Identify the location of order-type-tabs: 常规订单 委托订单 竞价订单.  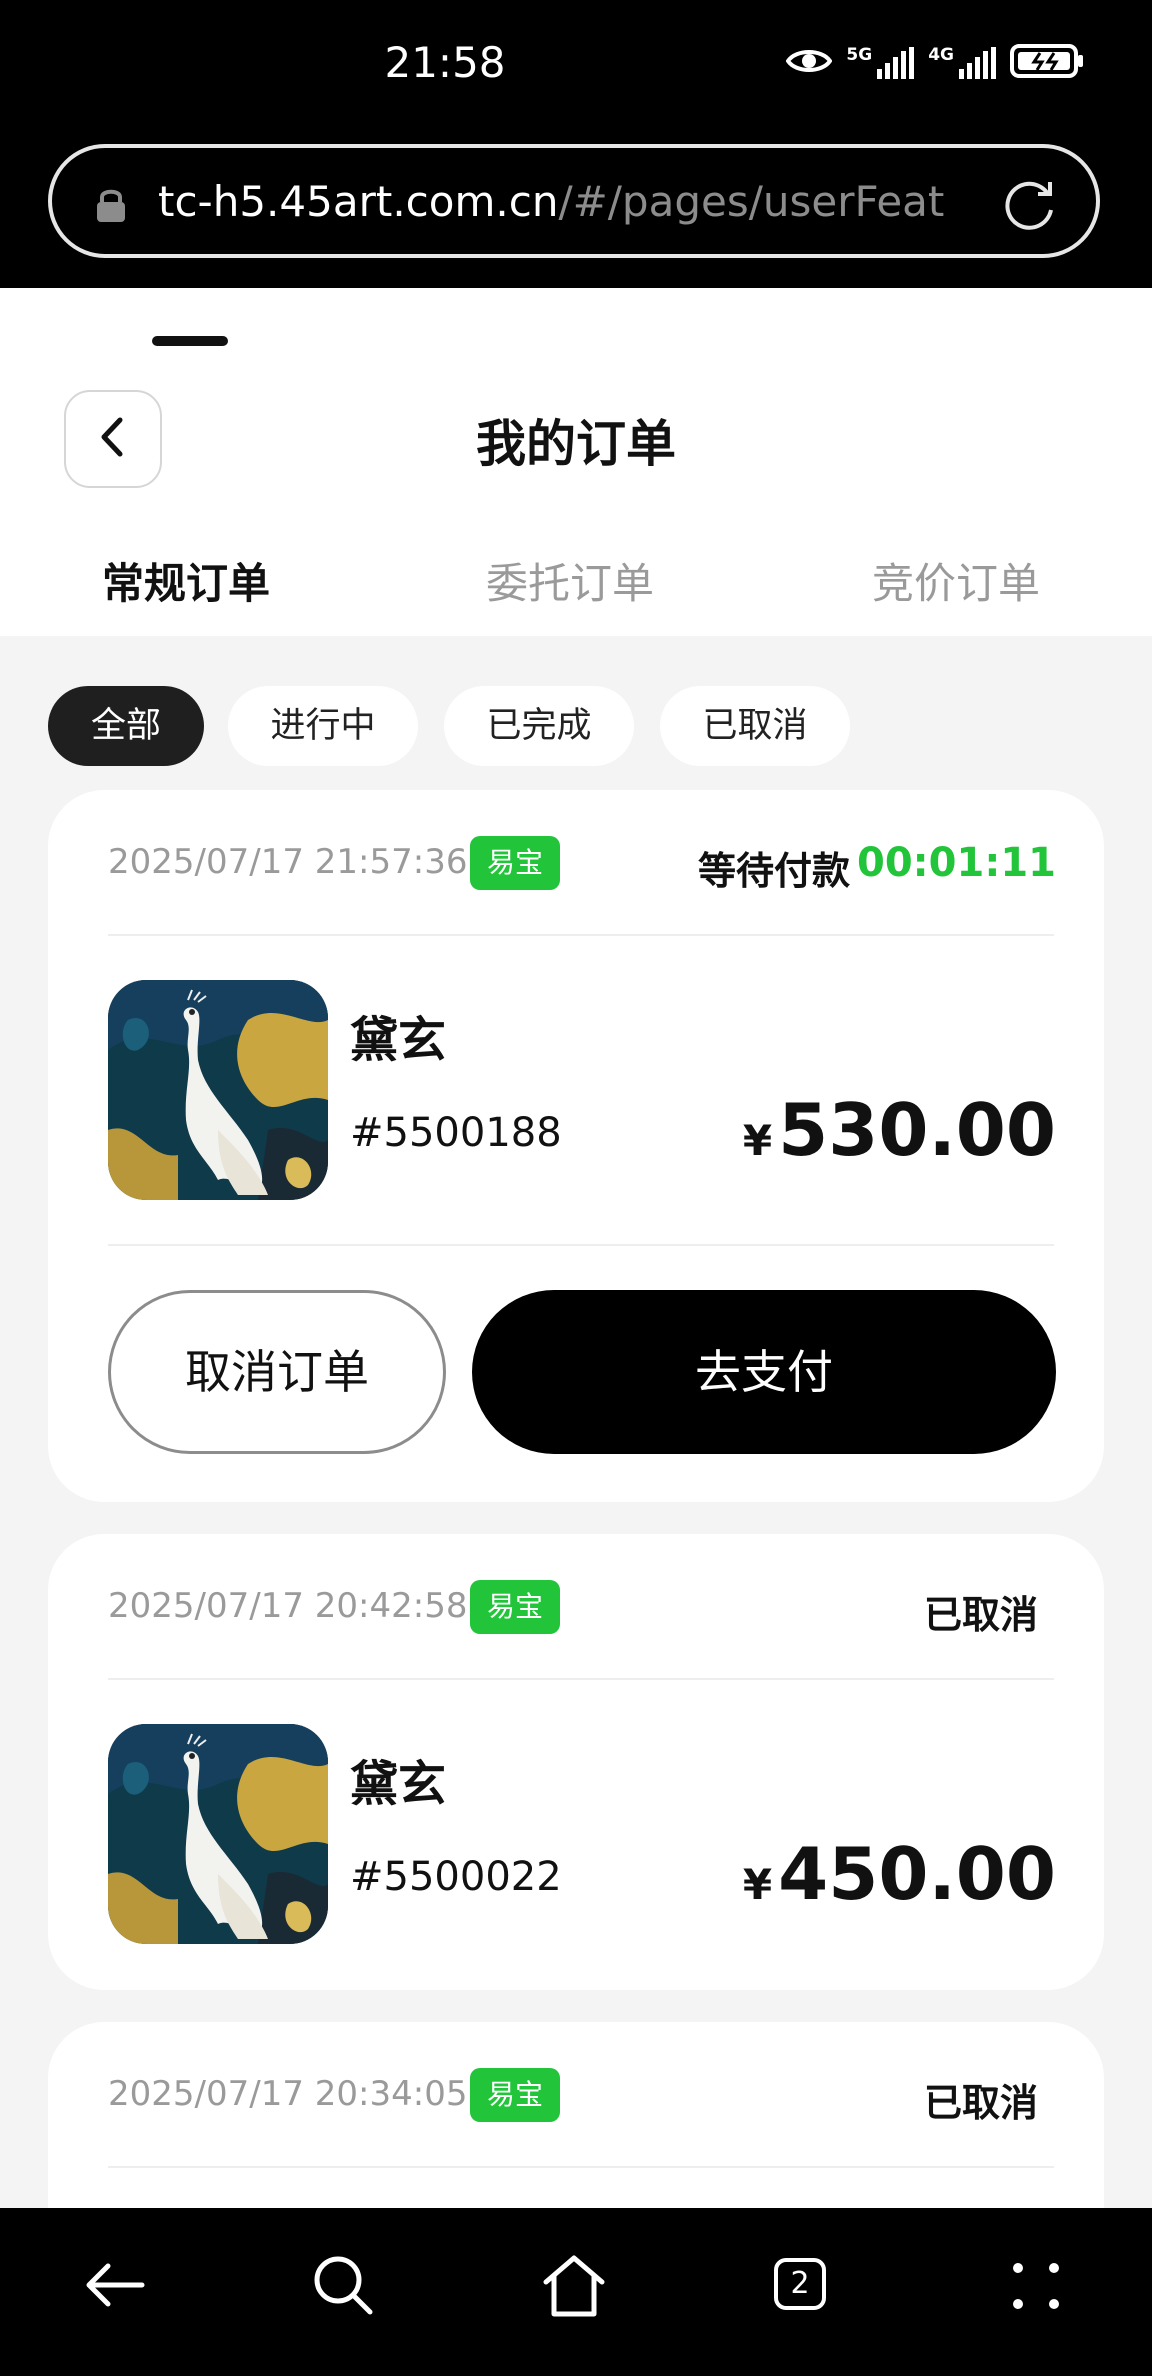
(576, 593).